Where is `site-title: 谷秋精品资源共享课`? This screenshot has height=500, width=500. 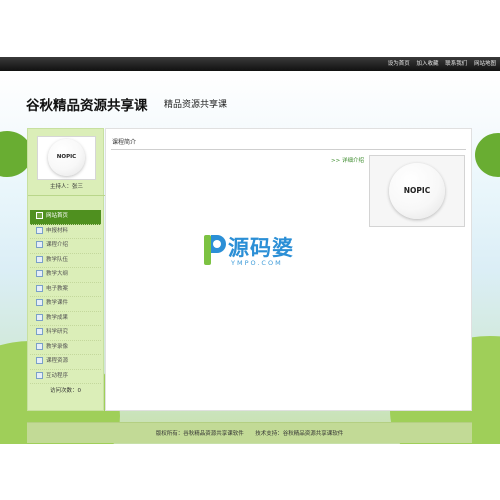
site-title: 谷秋精品资源共享课 is located at coordinates (87, 106).